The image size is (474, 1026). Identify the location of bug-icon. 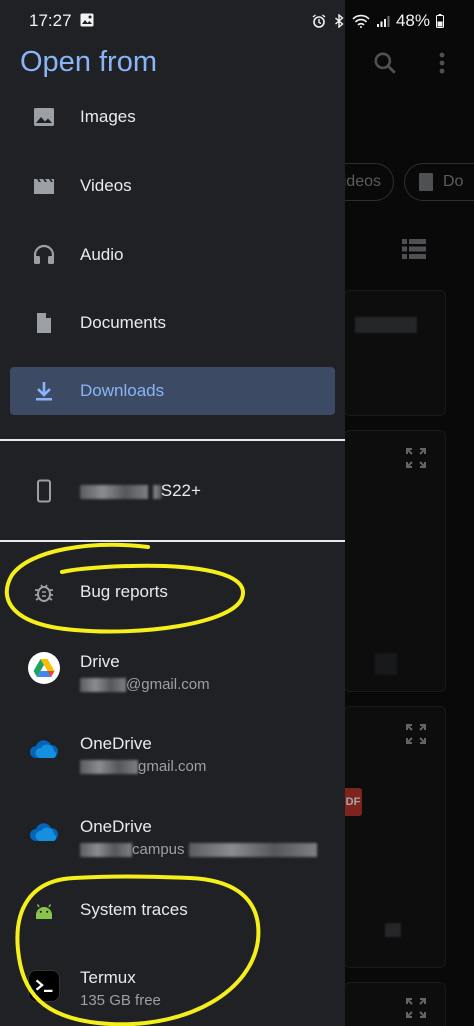
(44, 593).